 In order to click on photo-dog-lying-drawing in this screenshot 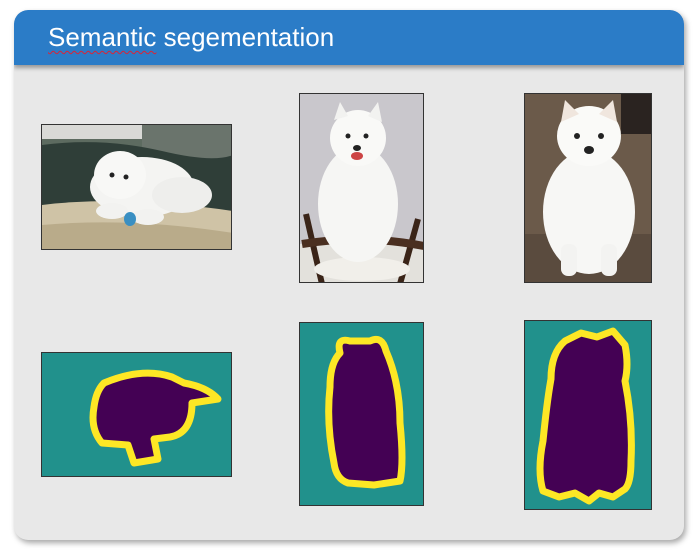, I will do `click(136, 187)`.